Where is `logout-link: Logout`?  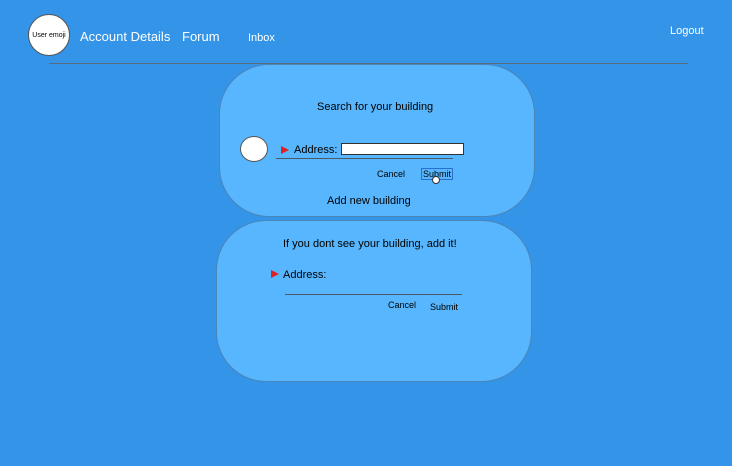 logout-link: Logout is located at coordinates (687, 31).